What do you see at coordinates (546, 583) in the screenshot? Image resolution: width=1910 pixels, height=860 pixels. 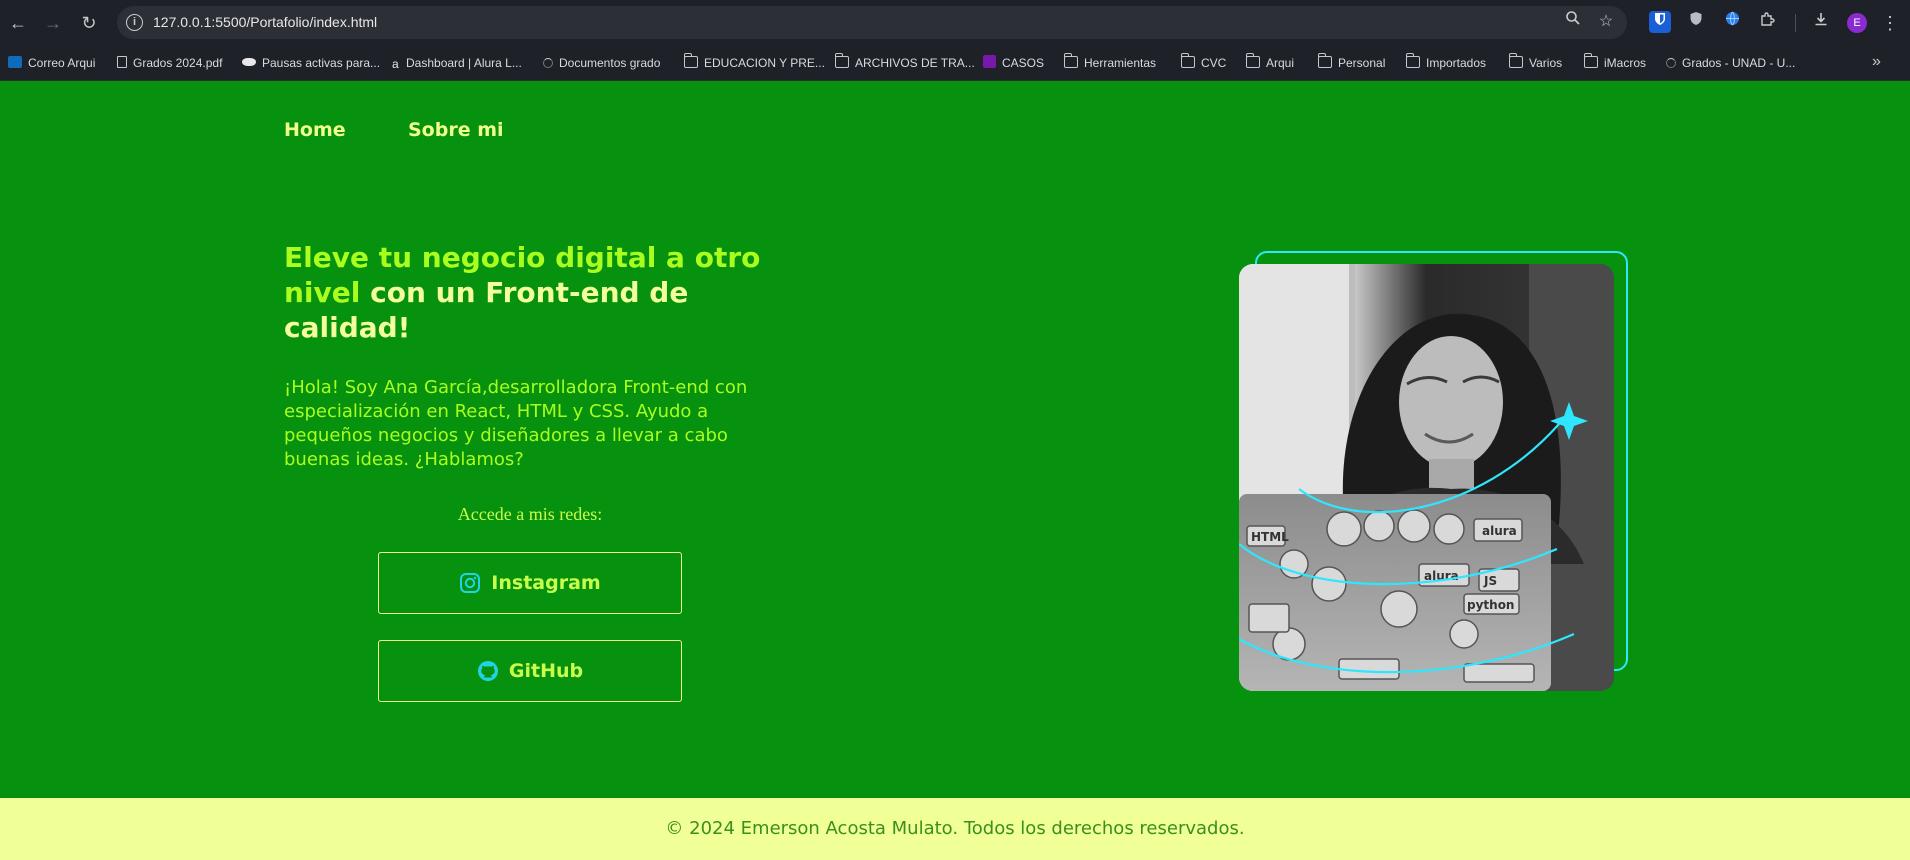 I see `instagram-label: Instagram` at bounding box center [546, 583].